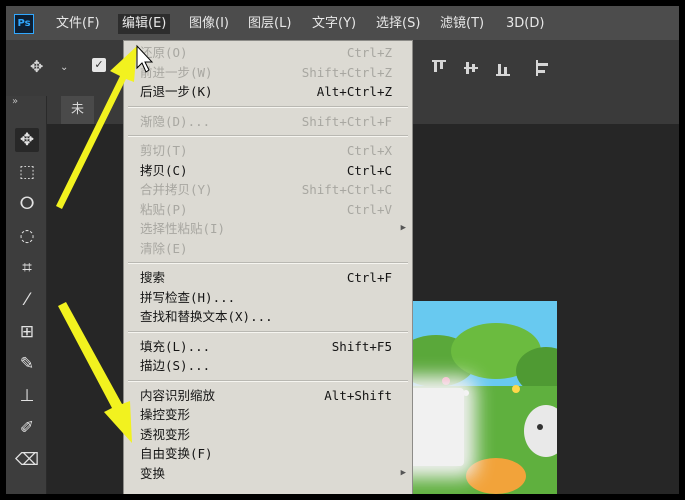  What do you see at coordinates (96, 127) in the screenshot?
I see `annotation-arrow-up` at bounding box center [96, 127].